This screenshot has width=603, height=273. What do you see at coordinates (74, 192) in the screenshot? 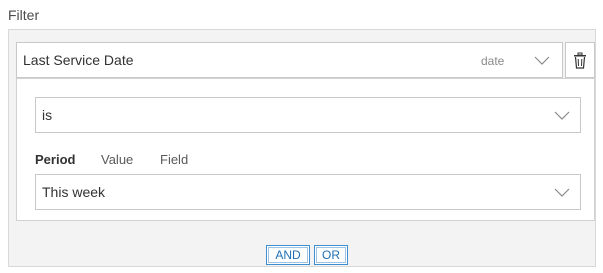
I see `period-value: This week` at bounding box center [74, 192].